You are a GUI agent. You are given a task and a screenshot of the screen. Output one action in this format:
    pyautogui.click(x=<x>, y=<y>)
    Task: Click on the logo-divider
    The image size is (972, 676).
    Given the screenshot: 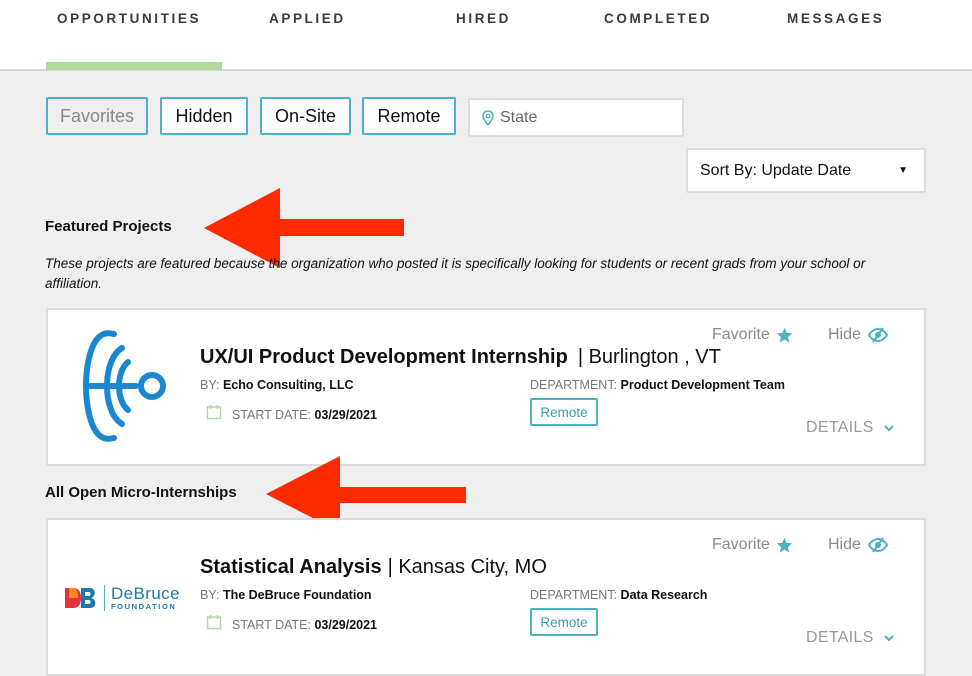 What is the action you would take?
    pyautogui.click(x=104, y=598)
    